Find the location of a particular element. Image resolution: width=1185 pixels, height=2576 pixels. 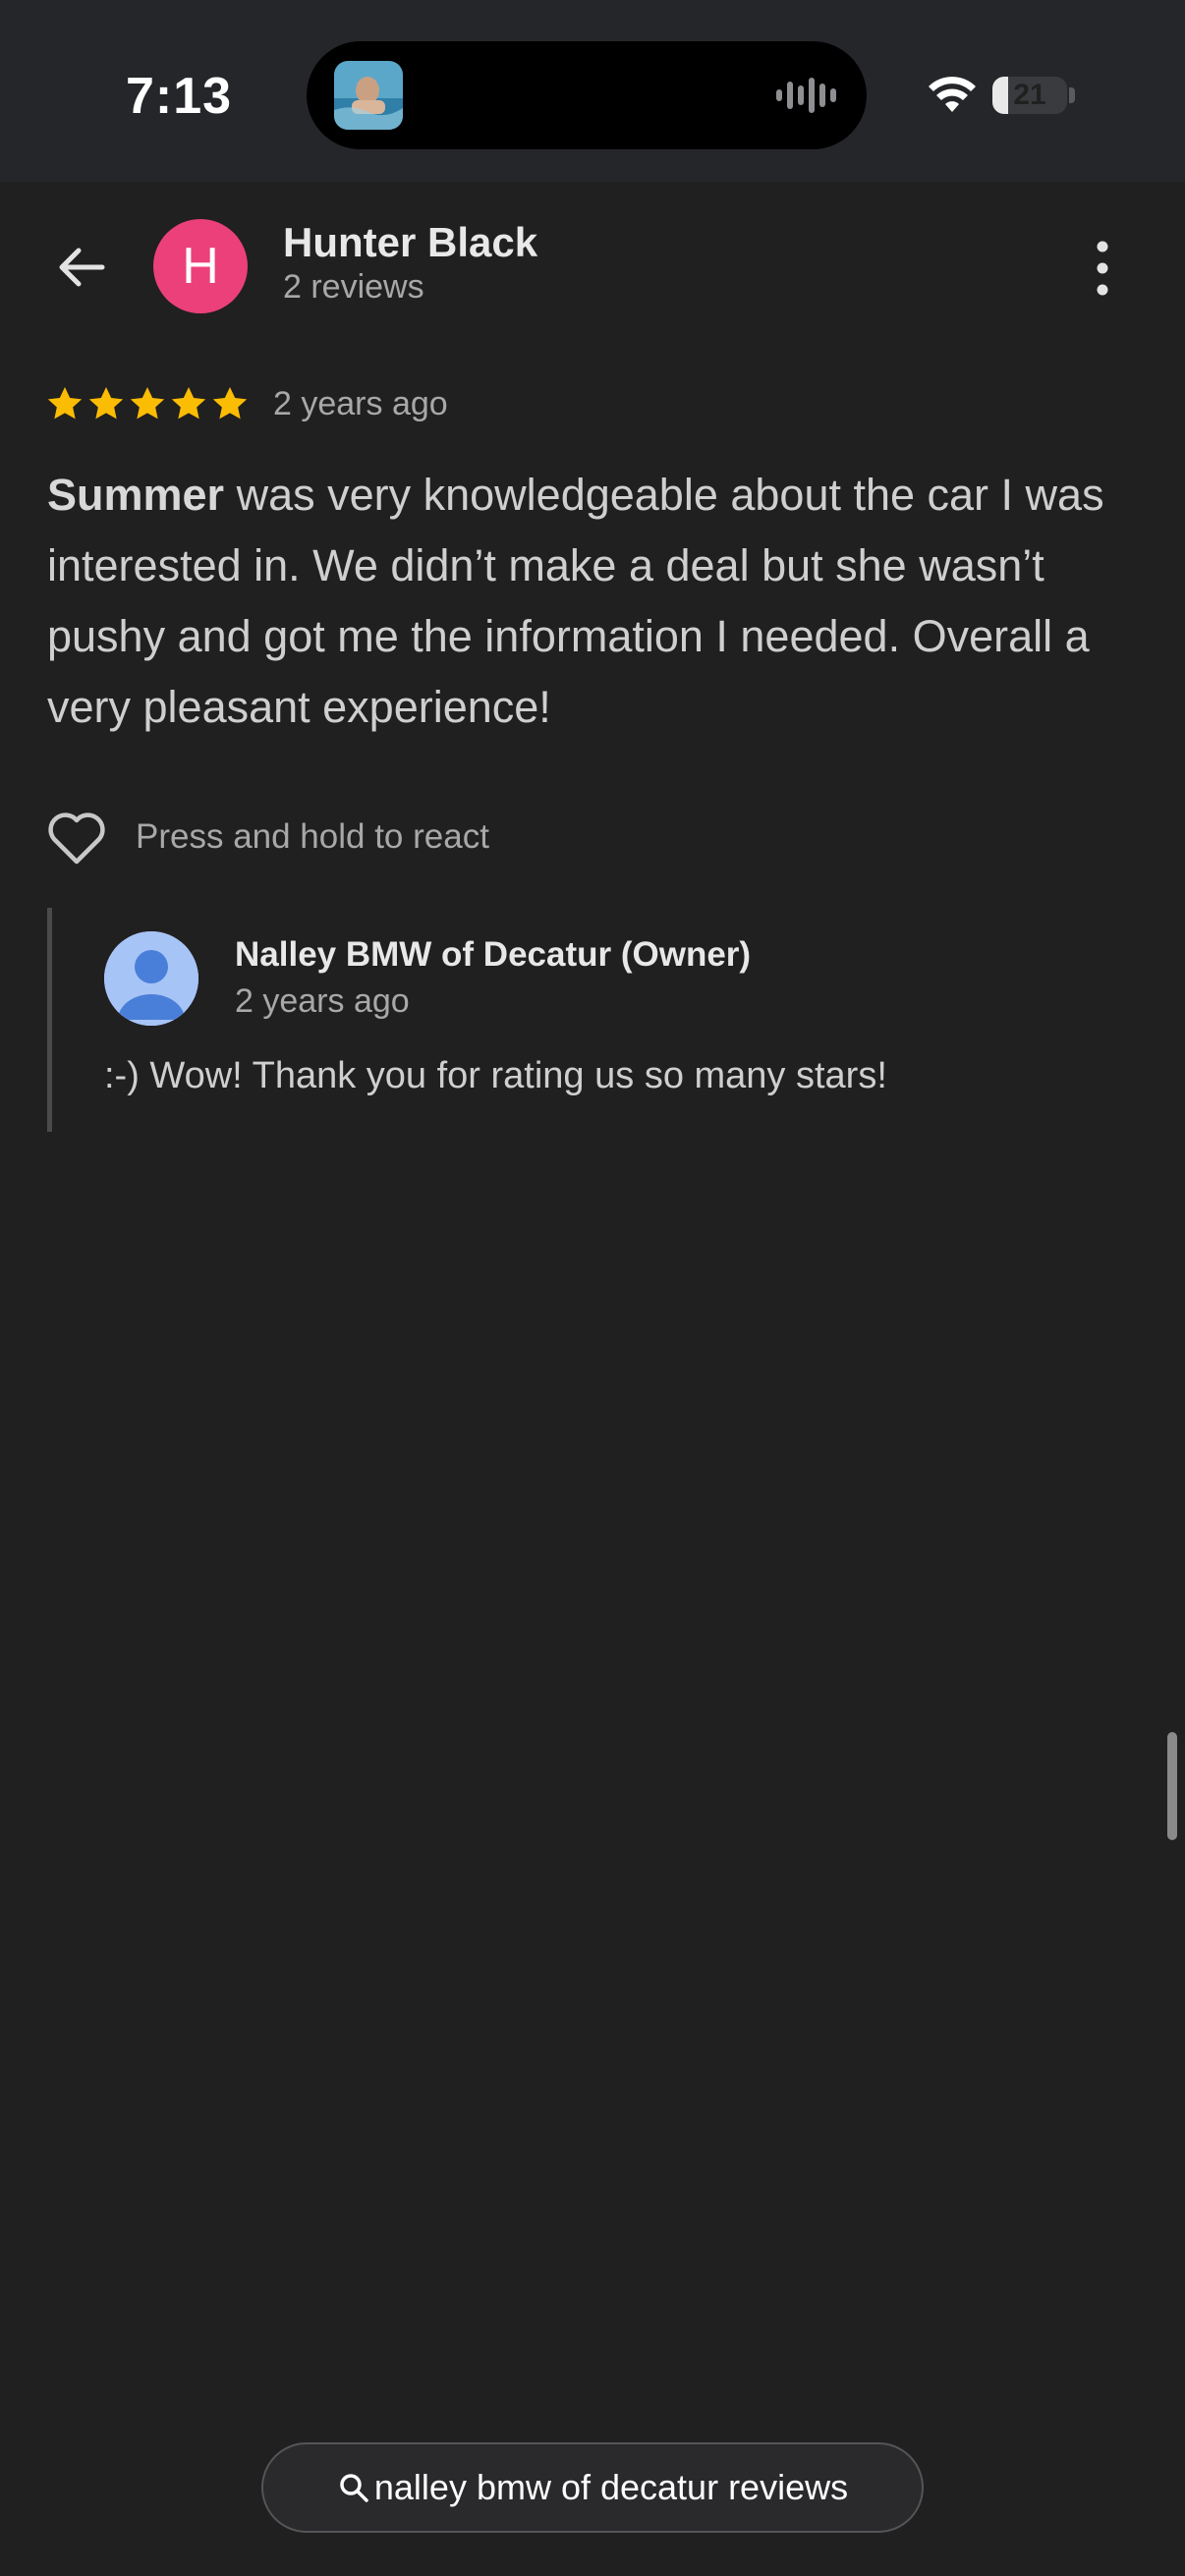

react-row: Press and hold to react is located at coordinates (267, 837).